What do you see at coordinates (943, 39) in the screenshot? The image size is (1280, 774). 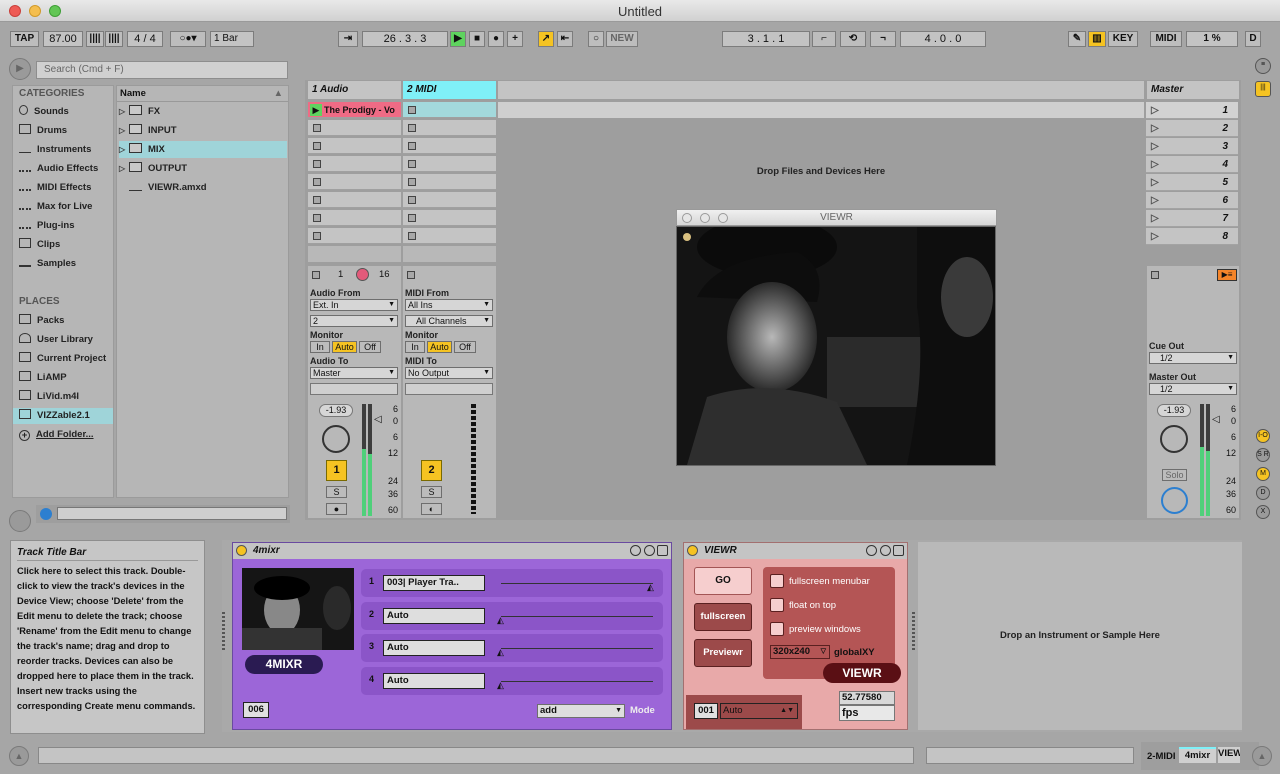 I see `loop-length-field: 4 . 0 . 0` at bounding box center [943, 39].